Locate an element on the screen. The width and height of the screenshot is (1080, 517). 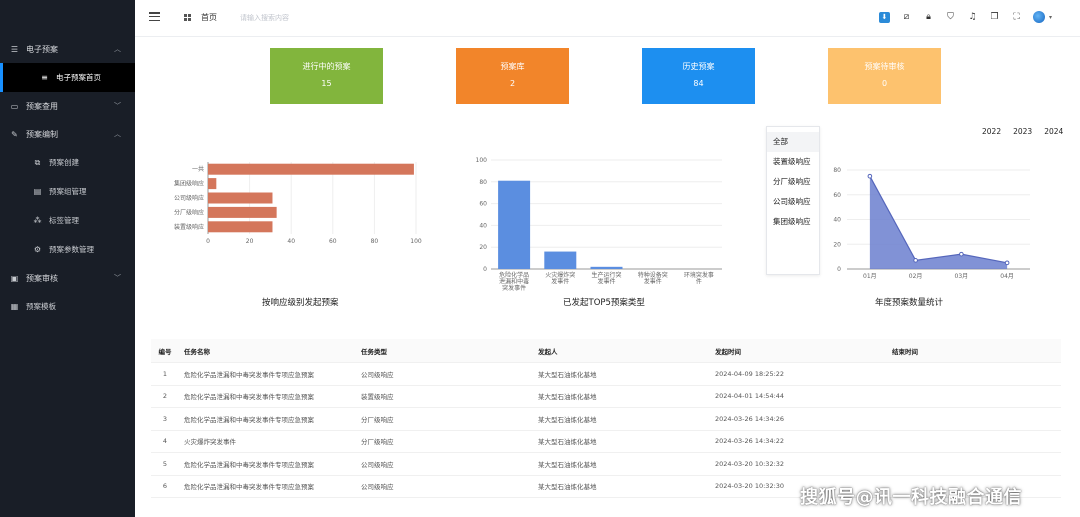
edit-icon: ✎ is located at coordinates (14, 134).